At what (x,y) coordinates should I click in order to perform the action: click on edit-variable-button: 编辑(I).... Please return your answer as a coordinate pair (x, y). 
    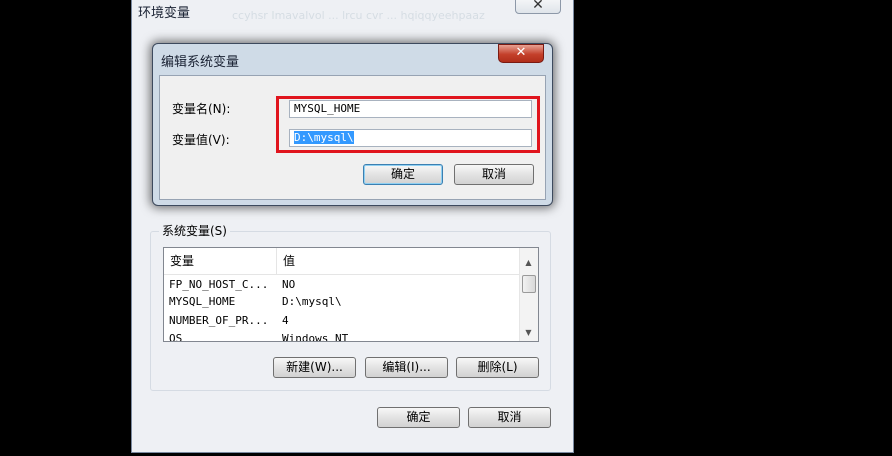
    Looking at the image, I should click on (406, 367).